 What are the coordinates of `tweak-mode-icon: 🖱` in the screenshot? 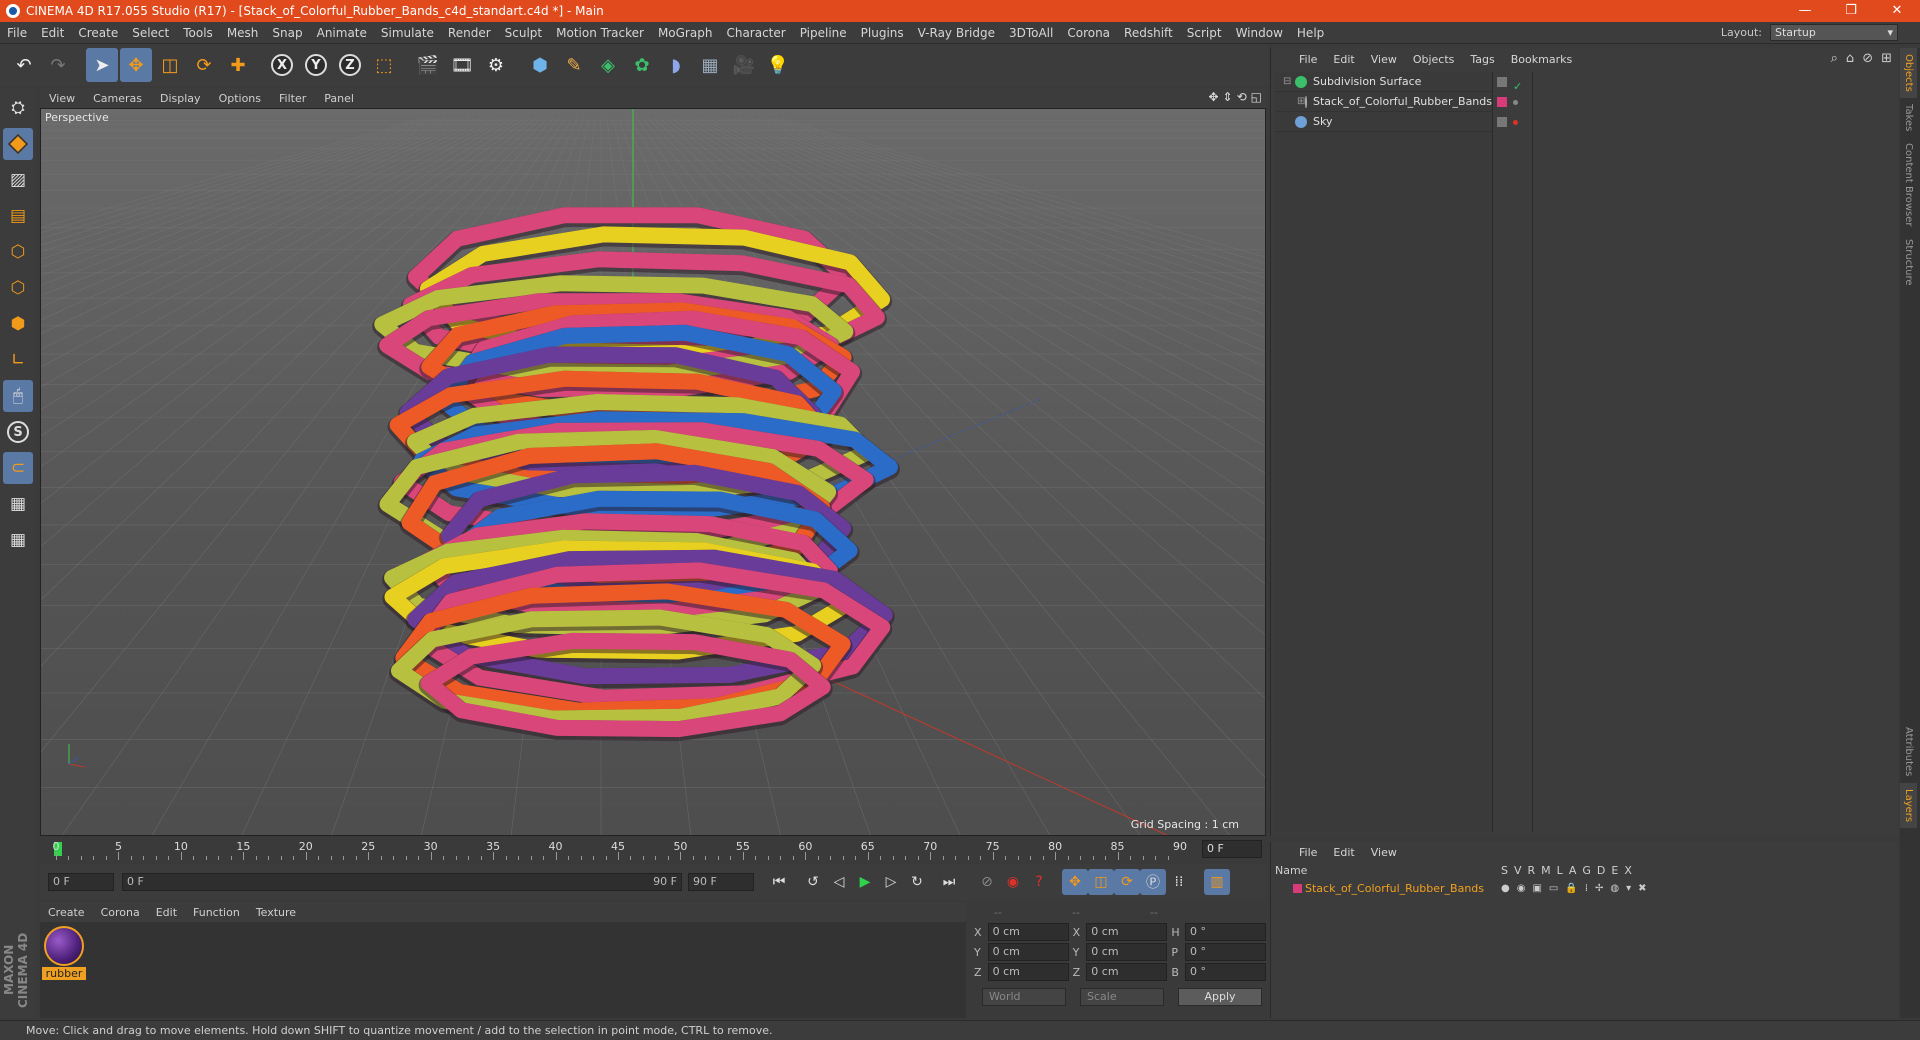 It's located at (18, 396).